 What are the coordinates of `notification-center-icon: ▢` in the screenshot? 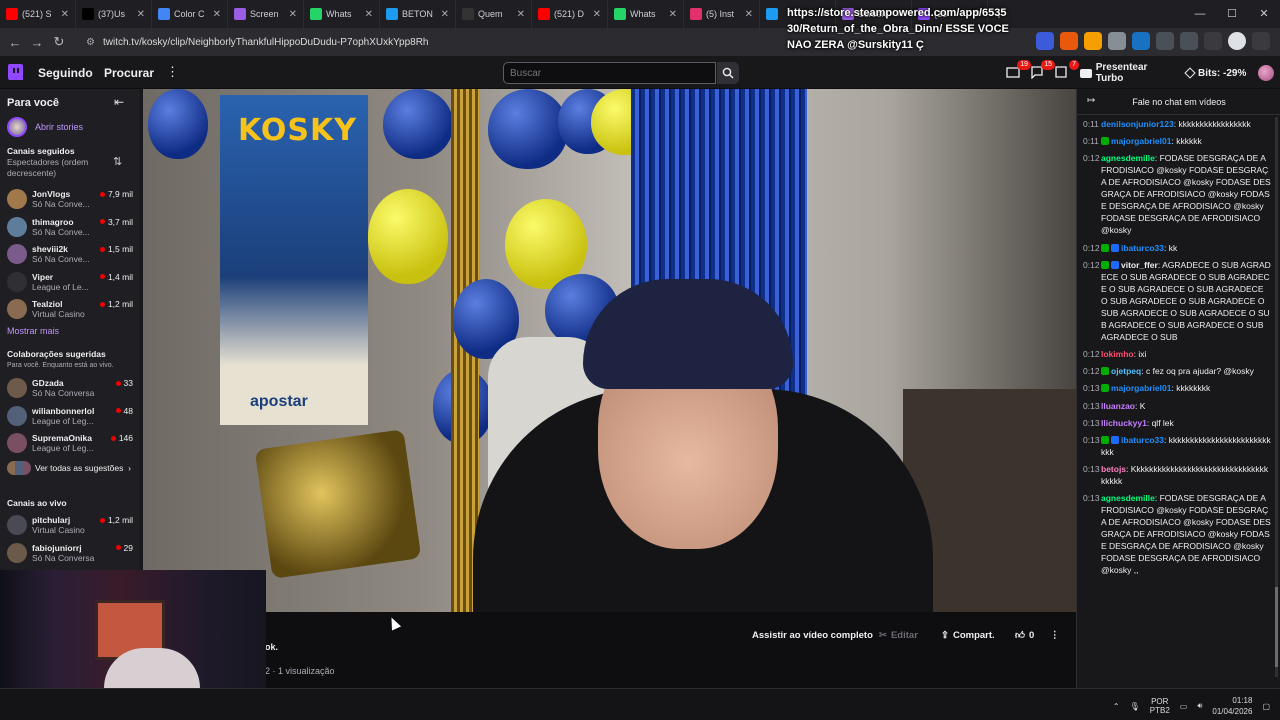 It's located at (1266, 706).